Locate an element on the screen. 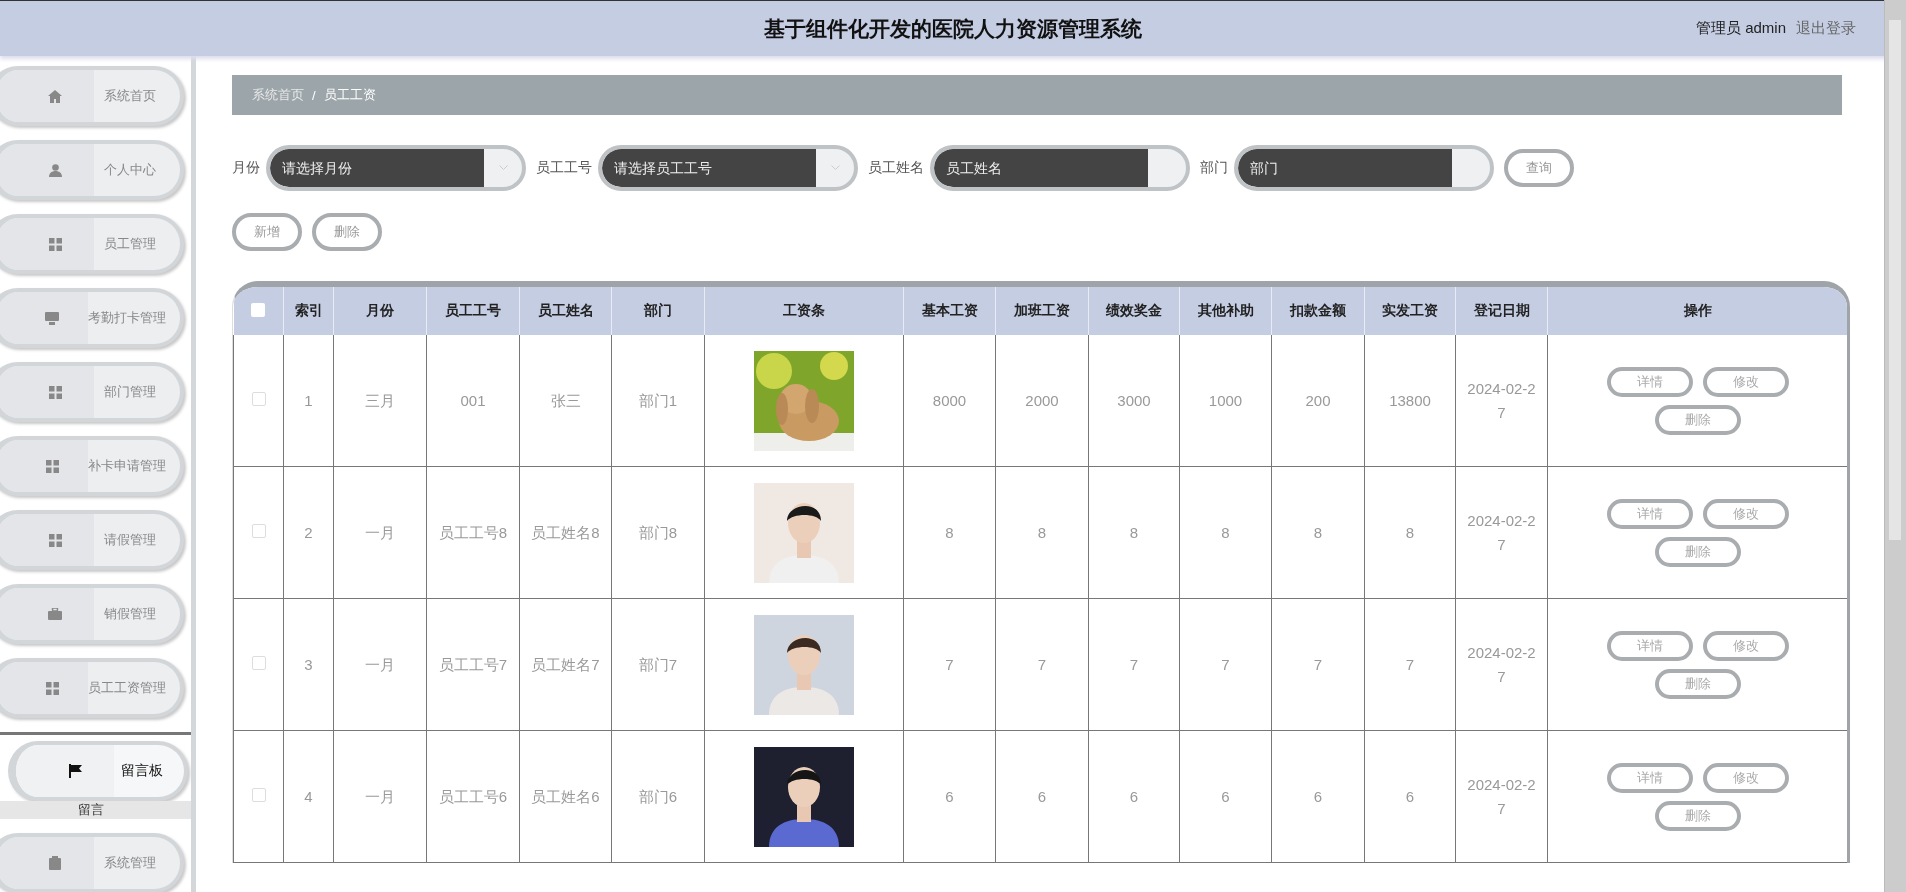 Image resolution: width=1906 pixels, height=892 pixels. sidebar-item: 补卡申请管理 is located at coordinates (92, 466).